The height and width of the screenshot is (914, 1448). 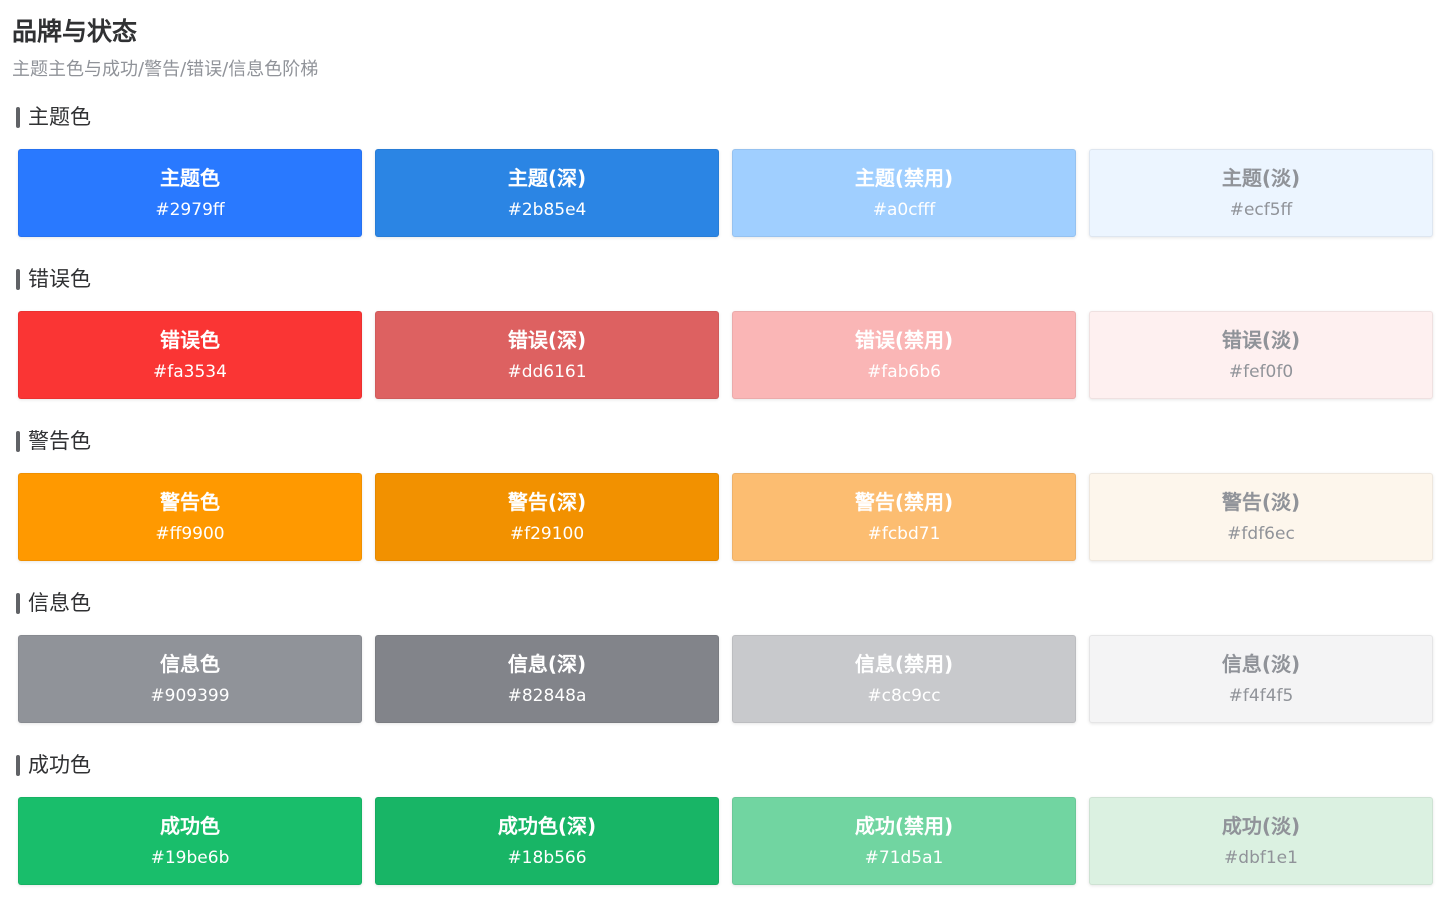 I want to click on swatch-hex: #f4f4f5, so click(x=1261, y=696).